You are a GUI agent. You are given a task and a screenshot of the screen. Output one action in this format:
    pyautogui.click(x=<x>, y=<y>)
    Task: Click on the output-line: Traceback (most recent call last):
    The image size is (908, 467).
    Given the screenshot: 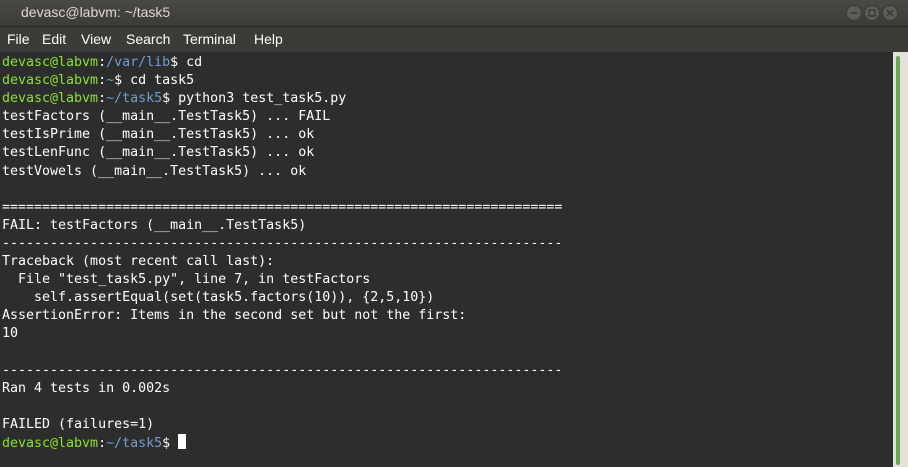 What is the action you would take?
    pyautogui.click(x=138, y=262)
    